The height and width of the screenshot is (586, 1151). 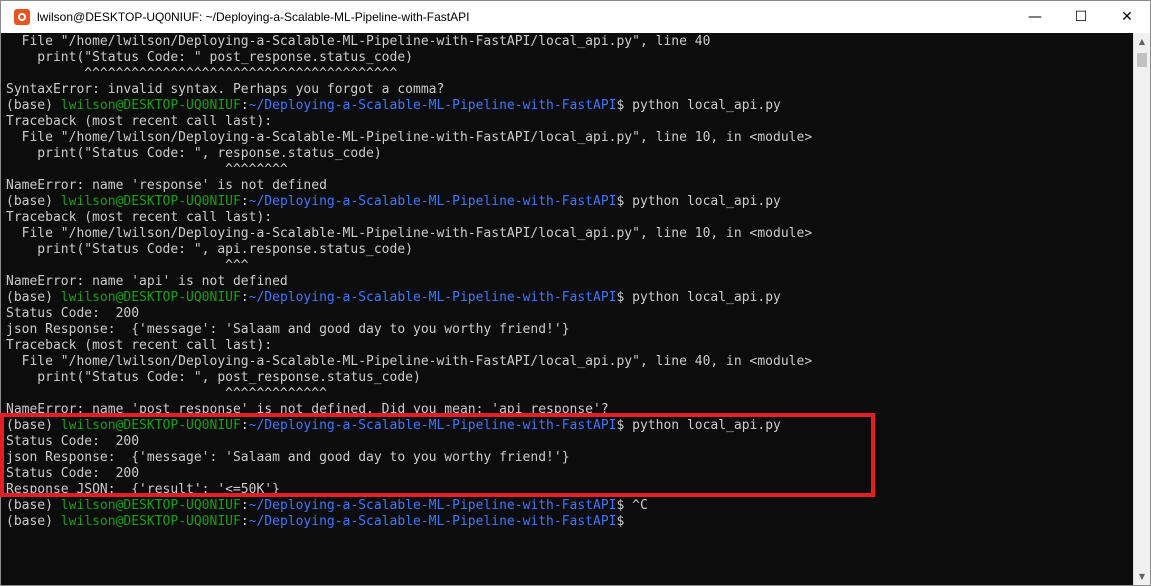 What do you see at coordinates (1142, 576) in the screenshot?
I see `scroll-down-arrow-icon: ▼` at bounding box center [1142, 576].